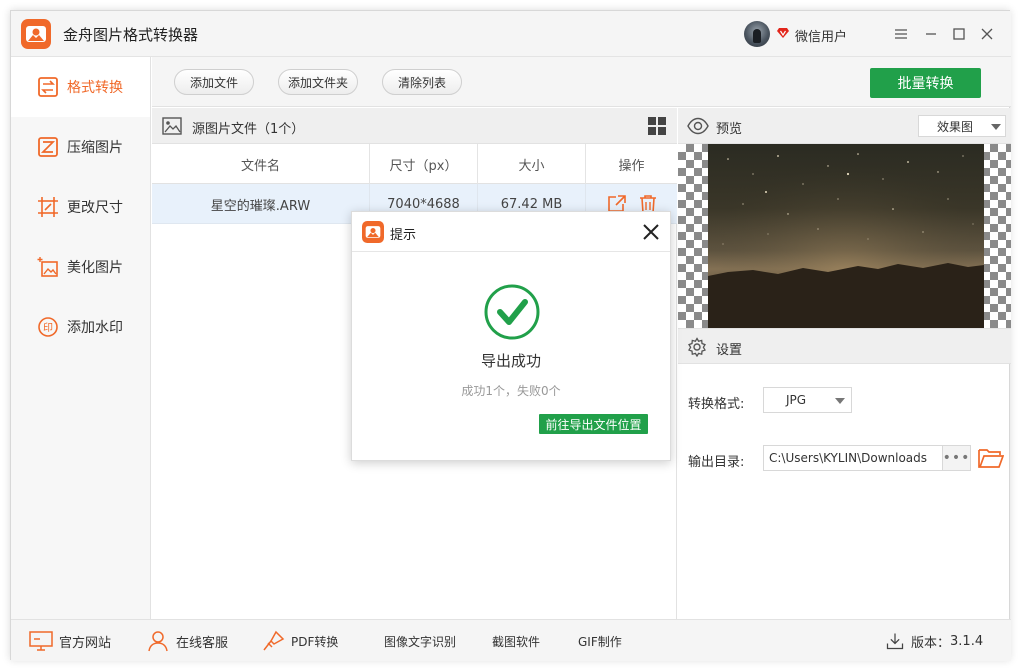 The width and height of the screenshot is (1020, 670). Describe the element at coordinates (315, 641) in the screenshot. I see `pdf-label: PDF转换` at that location.